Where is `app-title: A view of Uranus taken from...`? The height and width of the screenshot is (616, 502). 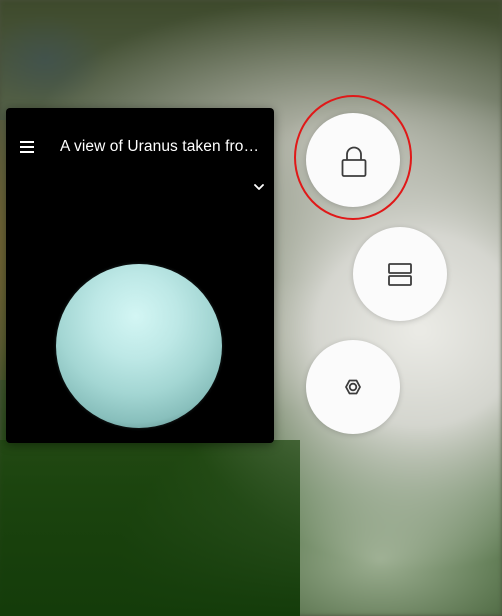
app-title: A view of Uranus taken from... is located at coordinates (162, 146).